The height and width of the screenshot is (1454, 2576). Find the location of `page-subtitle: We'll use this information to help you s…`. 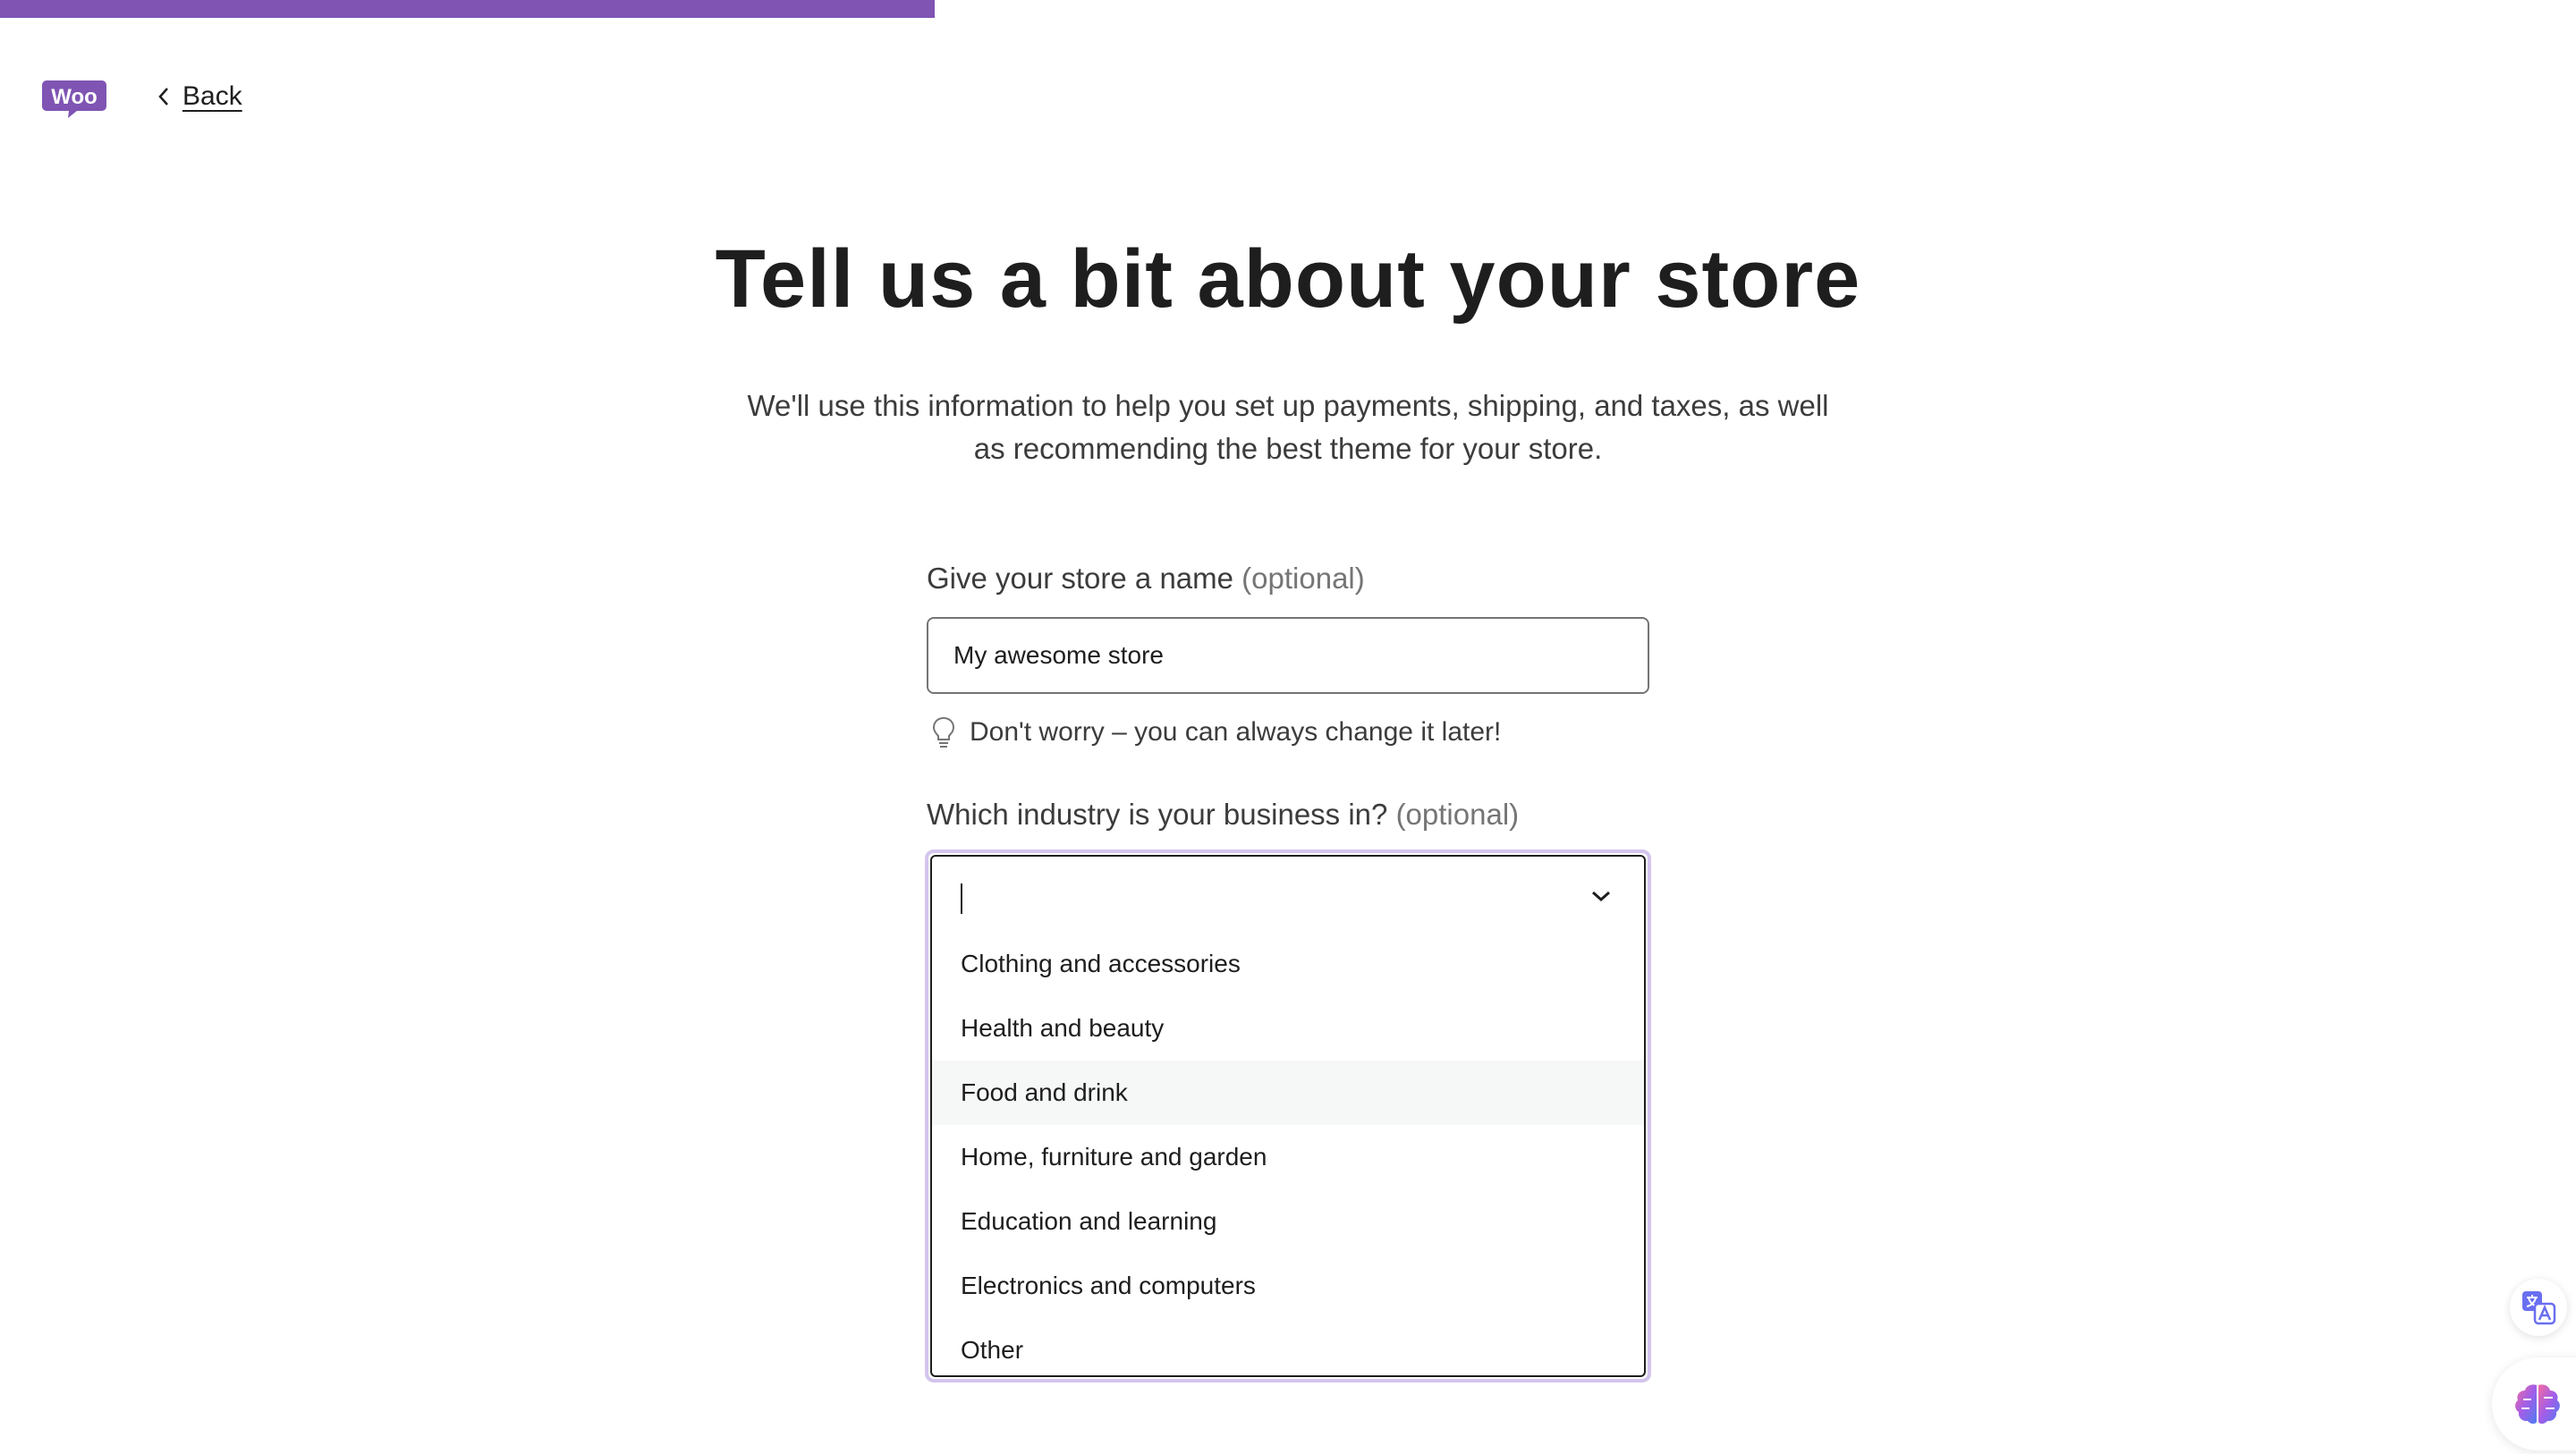

page-subtitle: We'll use this information to help you s… is located at coordinates (1288, 427).